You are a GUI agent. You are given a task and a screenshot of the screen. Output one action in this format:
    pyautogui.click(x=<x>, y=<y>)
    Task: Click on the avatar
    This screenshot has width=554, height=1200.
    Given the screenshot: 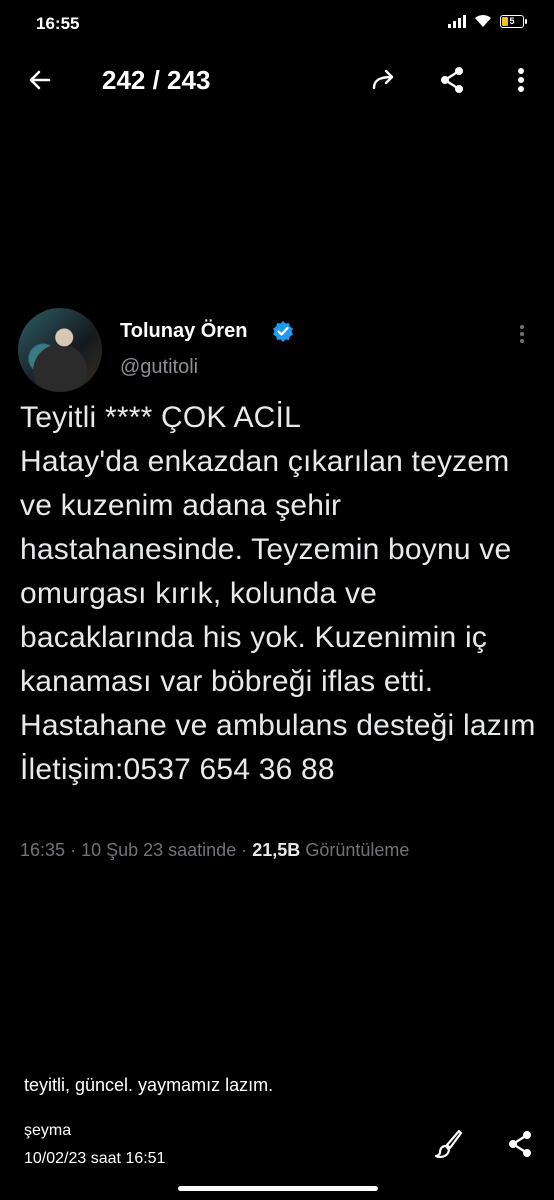 What is the action you would take?
    pyautogui.click(x=60, y=350)
    